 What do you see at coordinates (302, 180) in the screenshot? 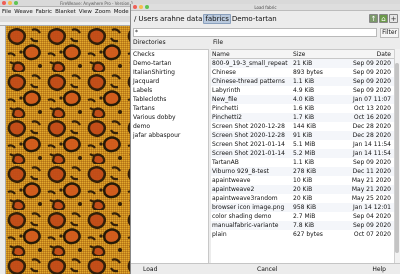
I see `file-row: apaintweave 10 KiB May 21 2020` at bounding box center [302, 180].